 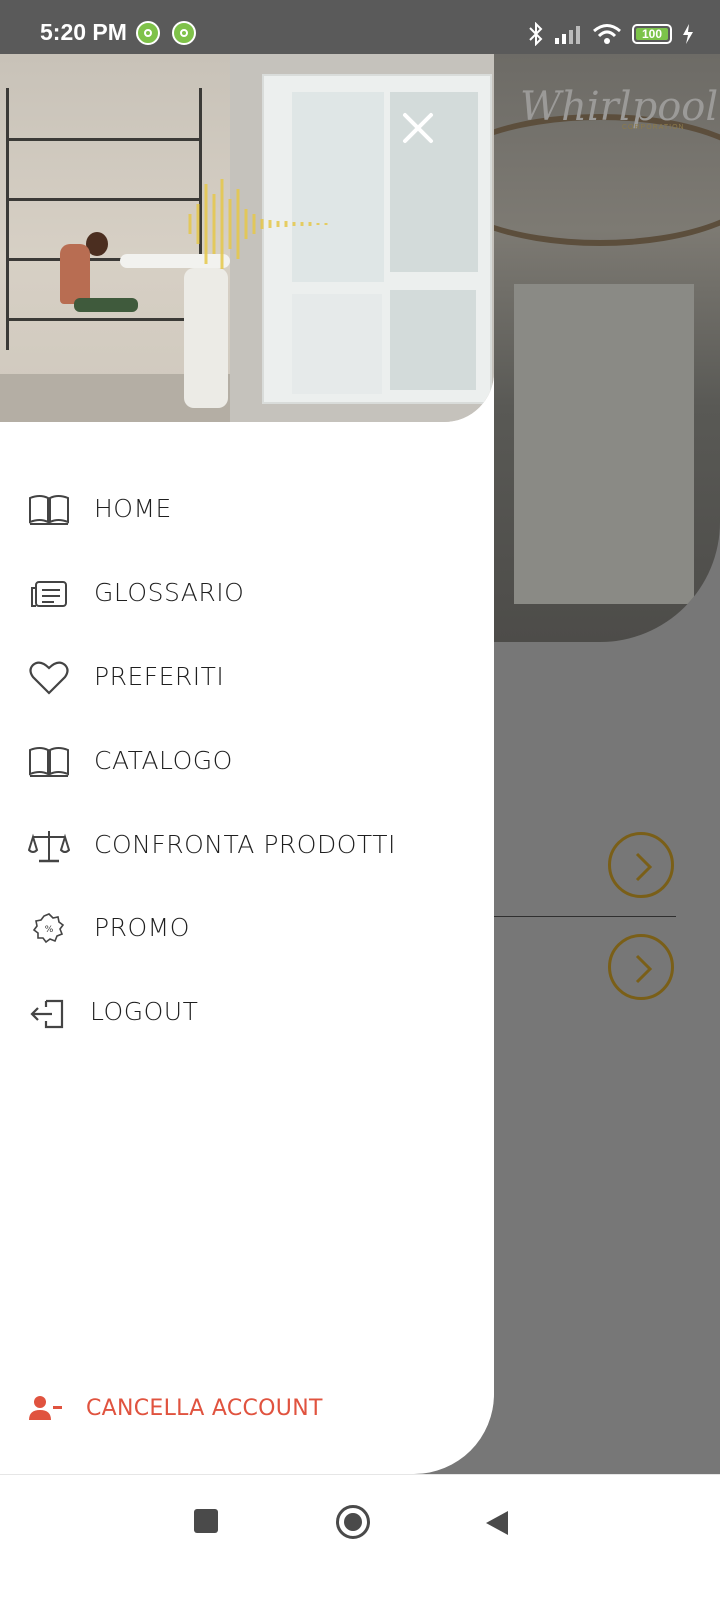 I want to click on menu-label: LOGOUT, so click(x=144, y=1011).